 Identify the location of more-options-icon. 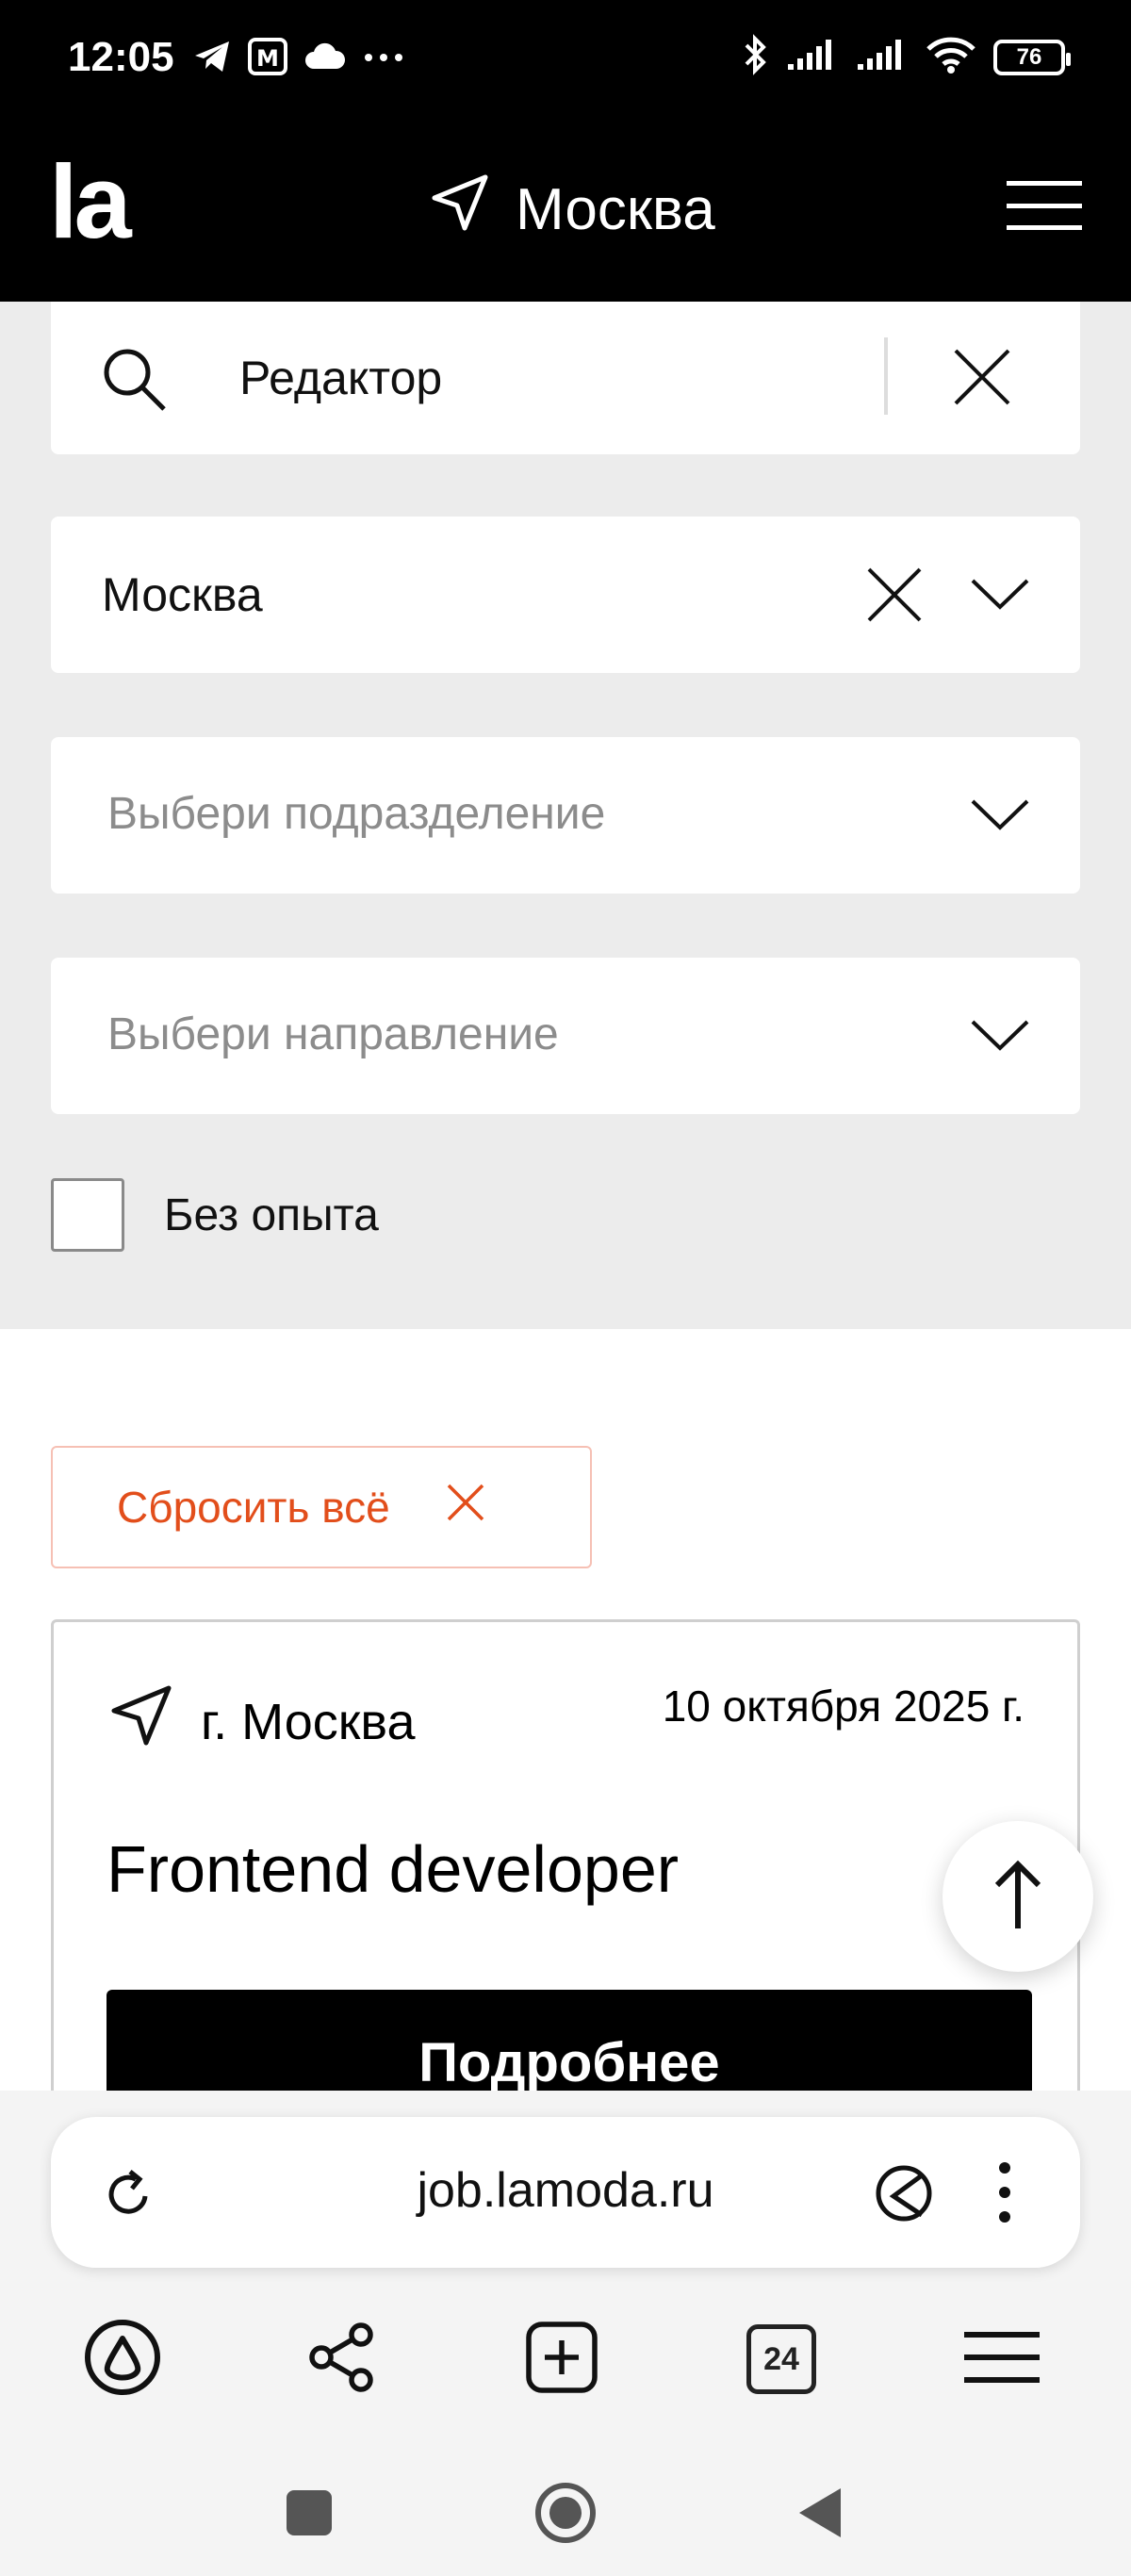
(1005, 2195).